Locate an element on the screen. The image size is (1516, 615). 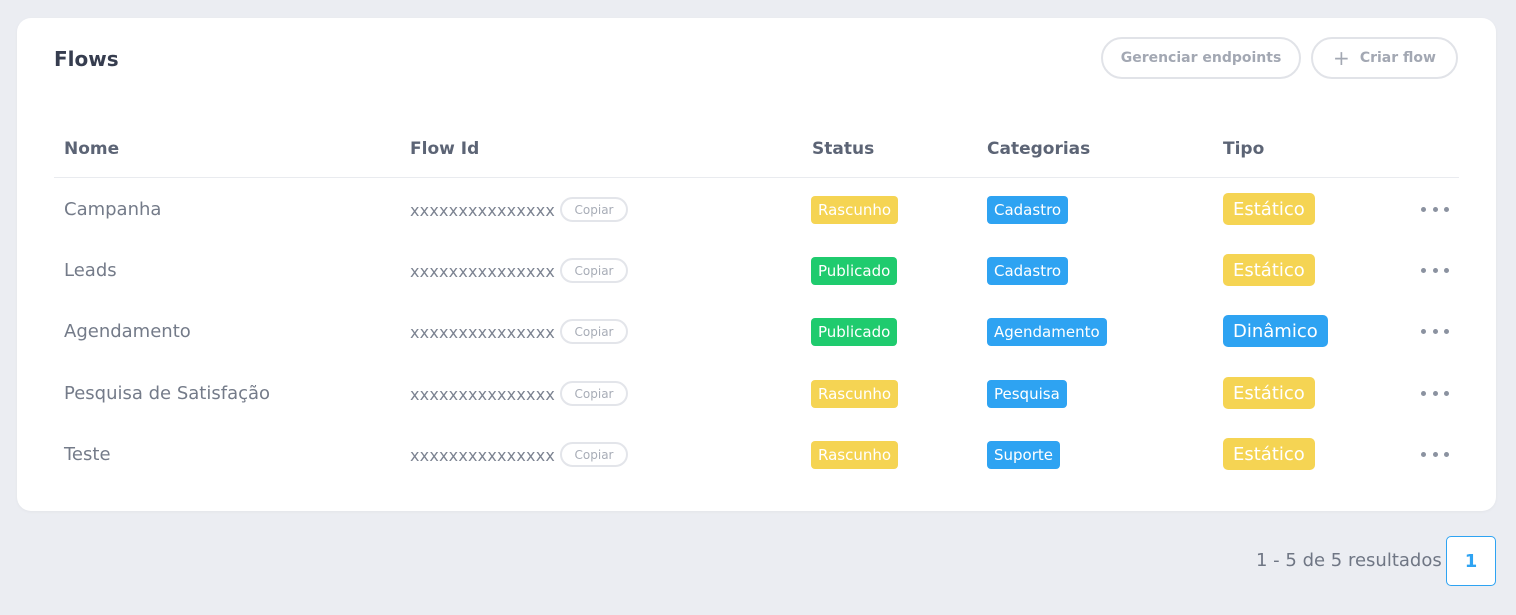
manage-endpoints-button: Gerenciar endpoints is located at coordinates (1201, 58).